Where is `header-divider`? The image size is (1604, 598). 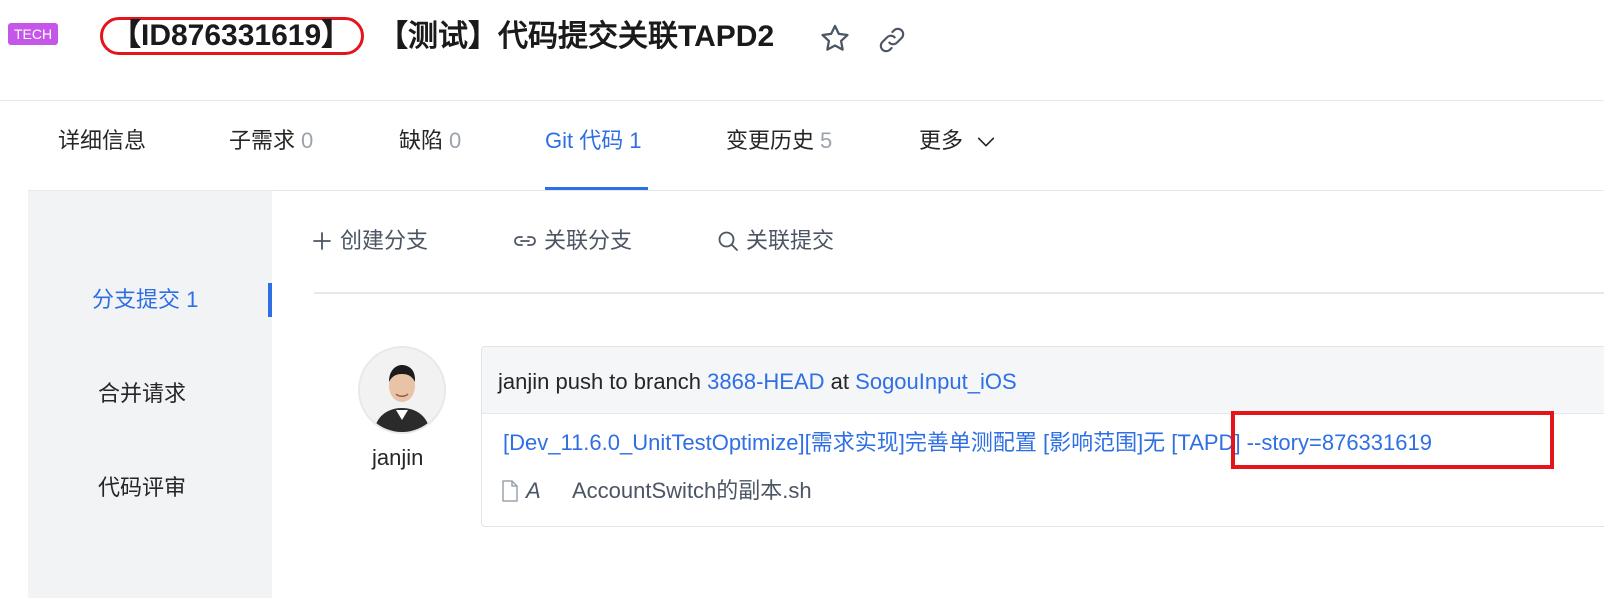
header-divider is located at coordinates (802, 100).